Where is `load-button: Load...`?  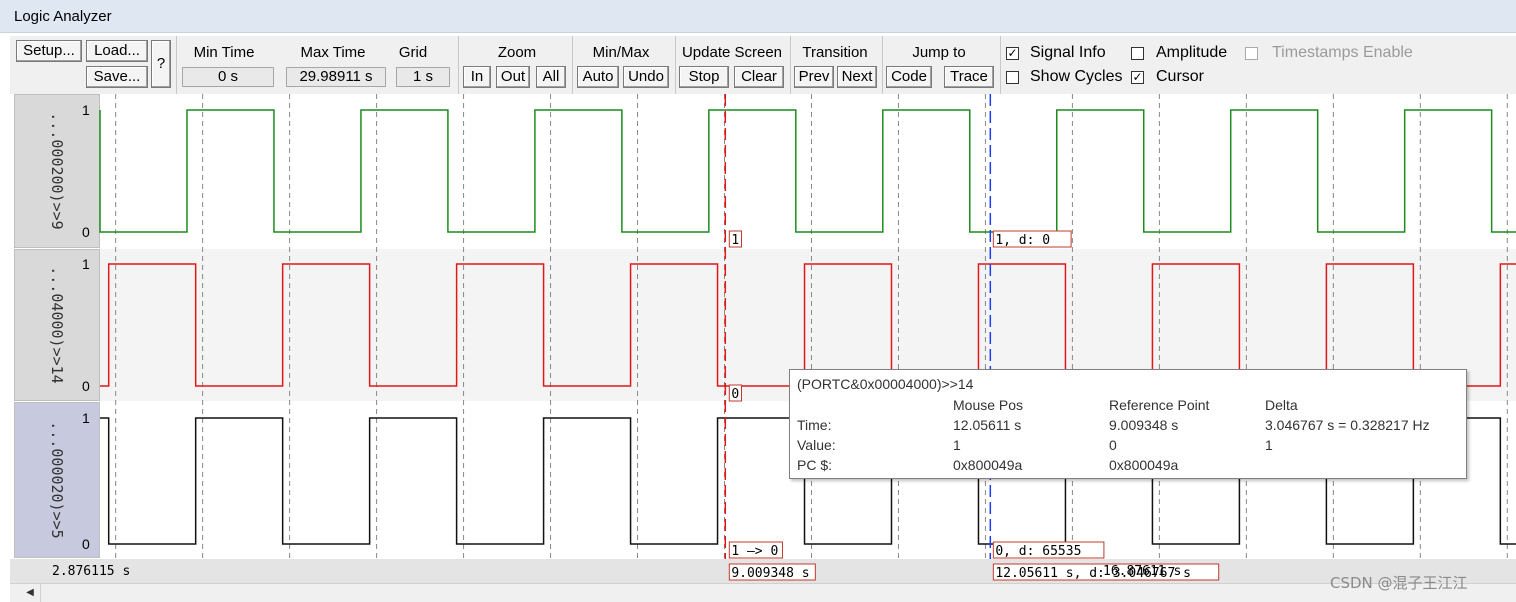 load-button: Load... is located at coordinates (117, 51).